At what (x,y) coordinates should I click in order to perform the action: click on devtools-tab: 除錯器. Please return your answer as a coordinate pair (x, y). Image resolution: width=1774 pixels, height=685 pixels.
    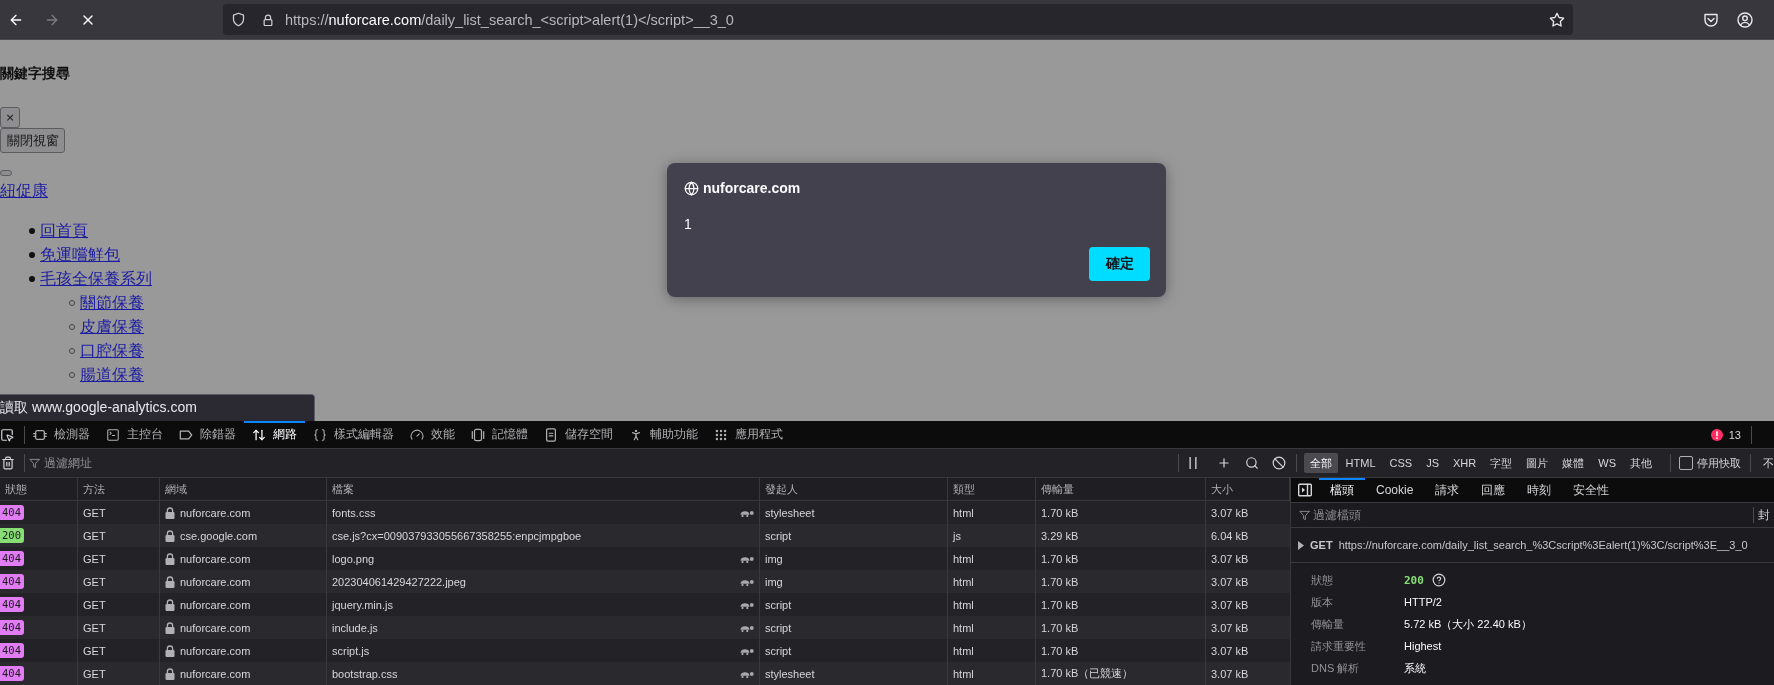
    Looking at the image, I should click on (207, 434).